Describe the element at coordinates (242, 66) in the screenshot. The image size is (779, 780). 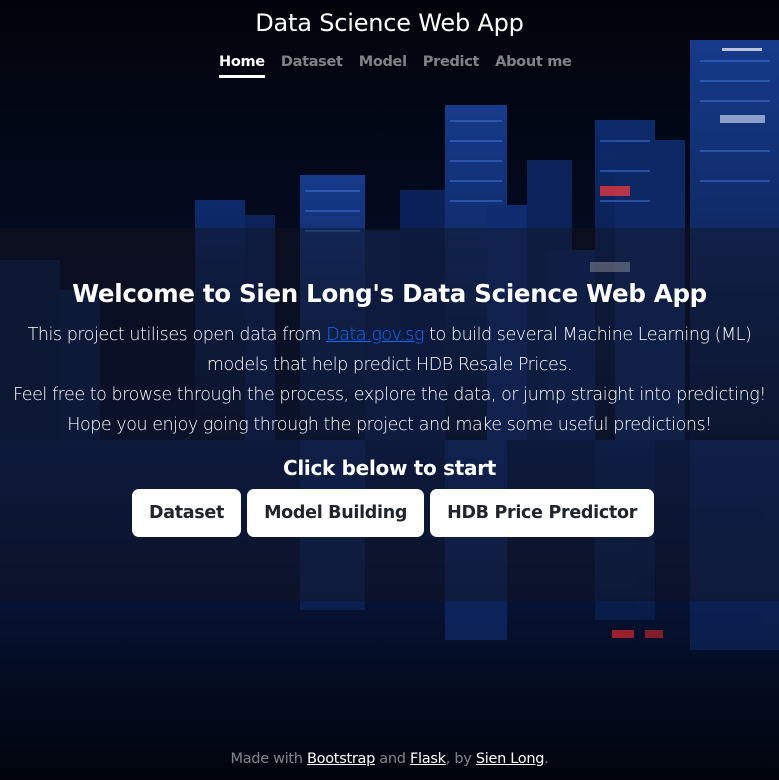
I see `nav-item-home: Home` at that location.